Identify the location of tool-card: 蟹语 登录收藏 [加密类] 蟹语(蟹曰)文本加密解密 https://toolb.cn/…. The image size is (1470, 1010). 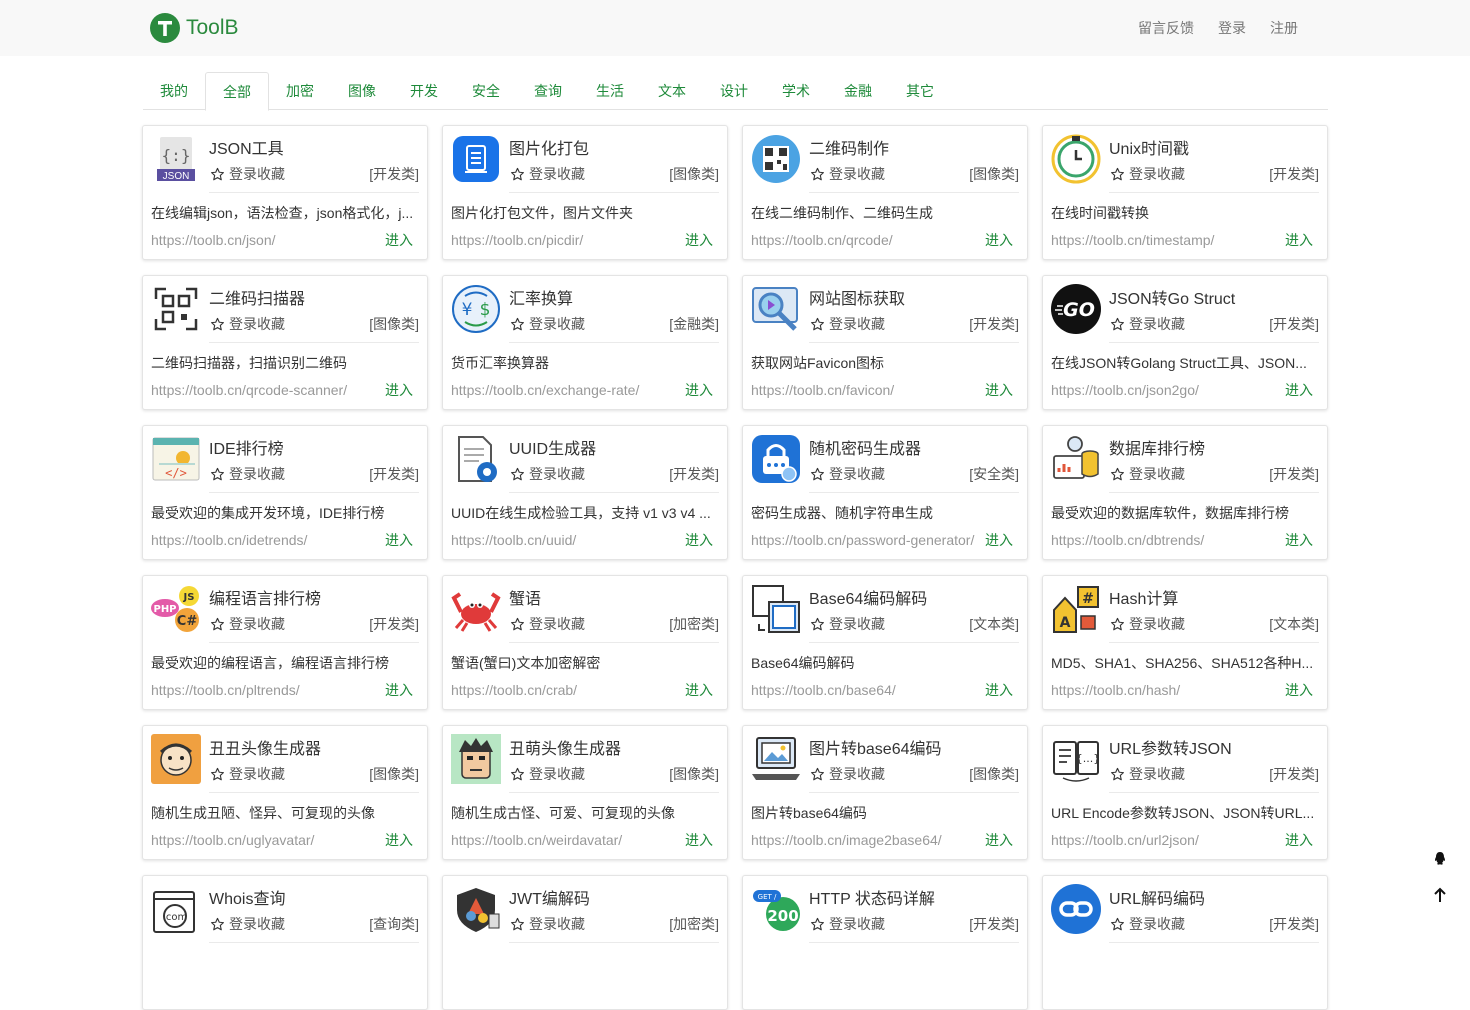
(585, 642).